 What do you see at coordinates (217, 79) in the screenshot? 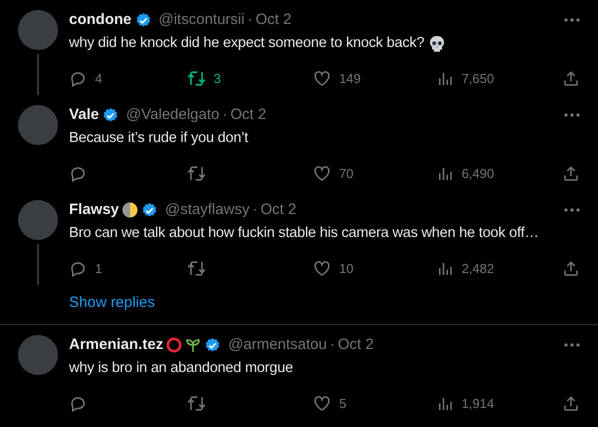
I see `retweet-count: 3` at bounding box center [217, 79].